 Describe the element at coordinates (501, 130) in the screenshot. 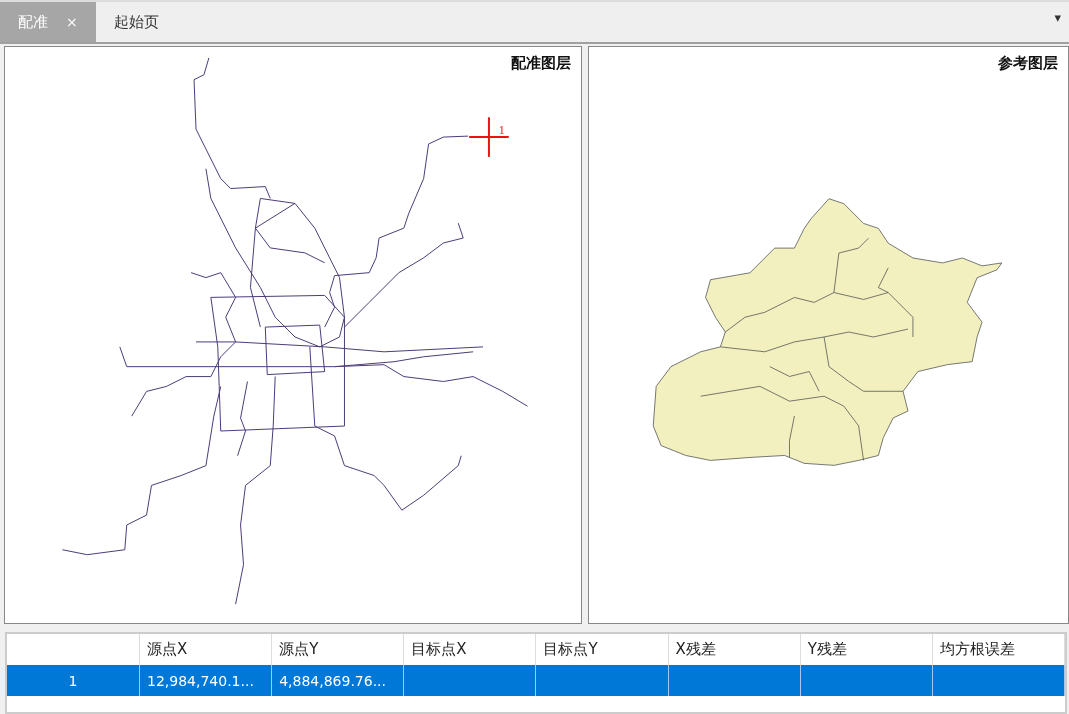

I see `control-point-label: 1` at that location.